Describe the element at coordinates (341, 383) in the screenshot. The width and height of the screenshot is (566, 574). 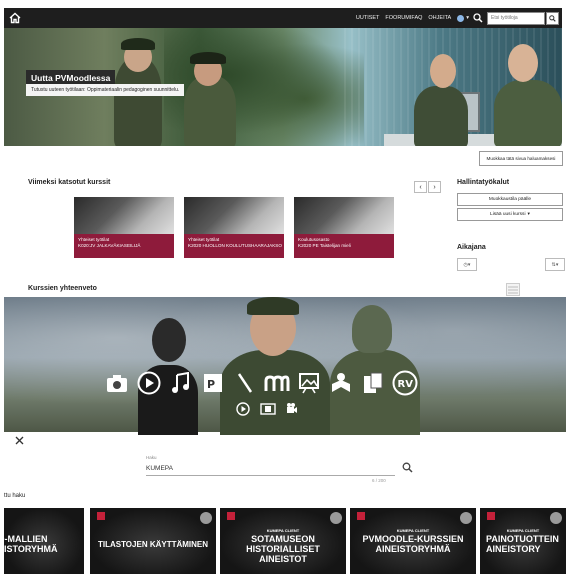
I see `reader-icon` at that location.